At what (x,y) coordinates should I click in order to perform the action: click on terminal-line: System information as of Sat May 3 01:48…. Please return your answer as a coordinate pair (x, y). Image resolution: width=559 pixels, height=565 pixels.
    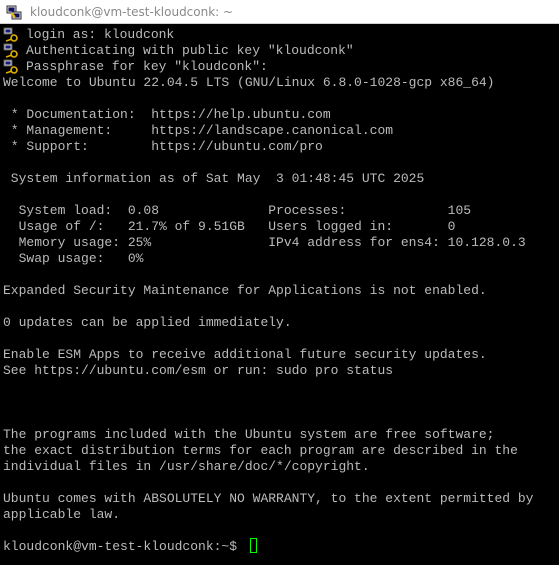
    Looking at the image, I should click on (214, 178).